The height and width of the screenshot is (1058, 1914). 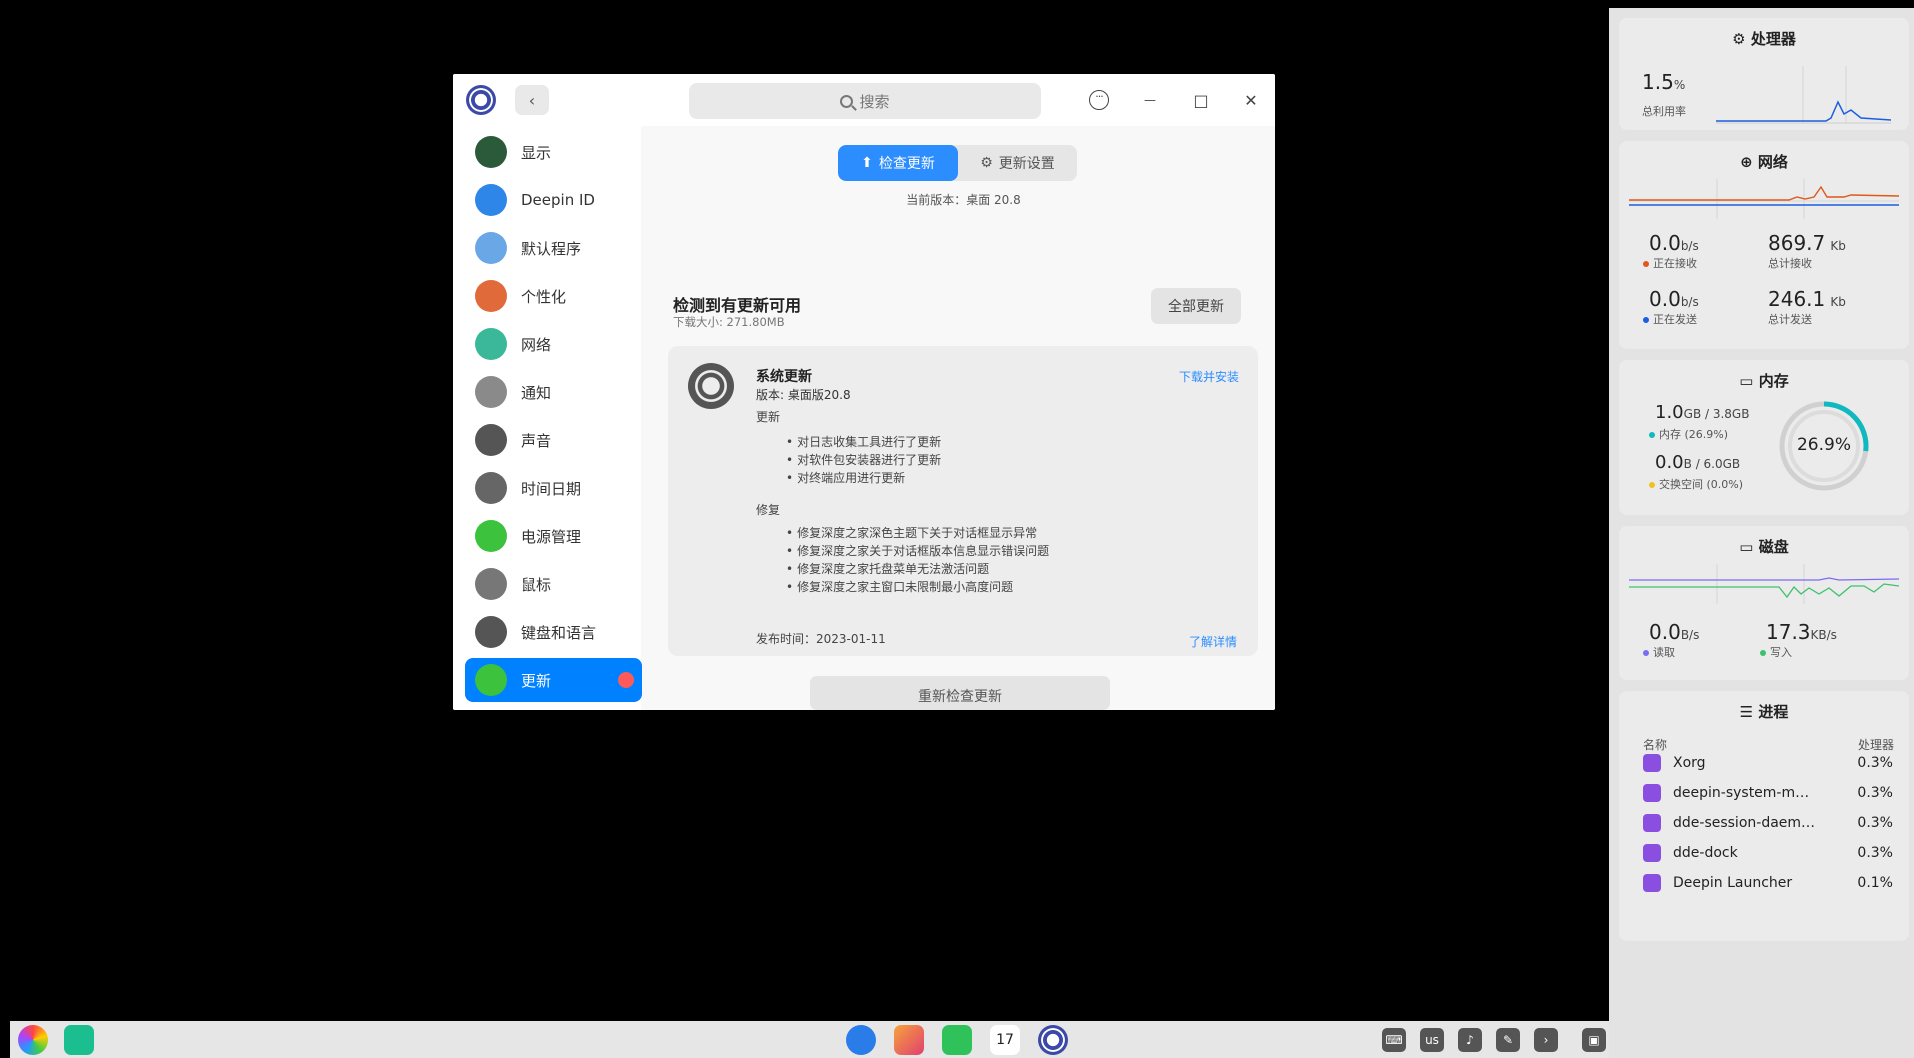 I want to click on update-all-button: 全部更新, so click(x=1196, y=306).